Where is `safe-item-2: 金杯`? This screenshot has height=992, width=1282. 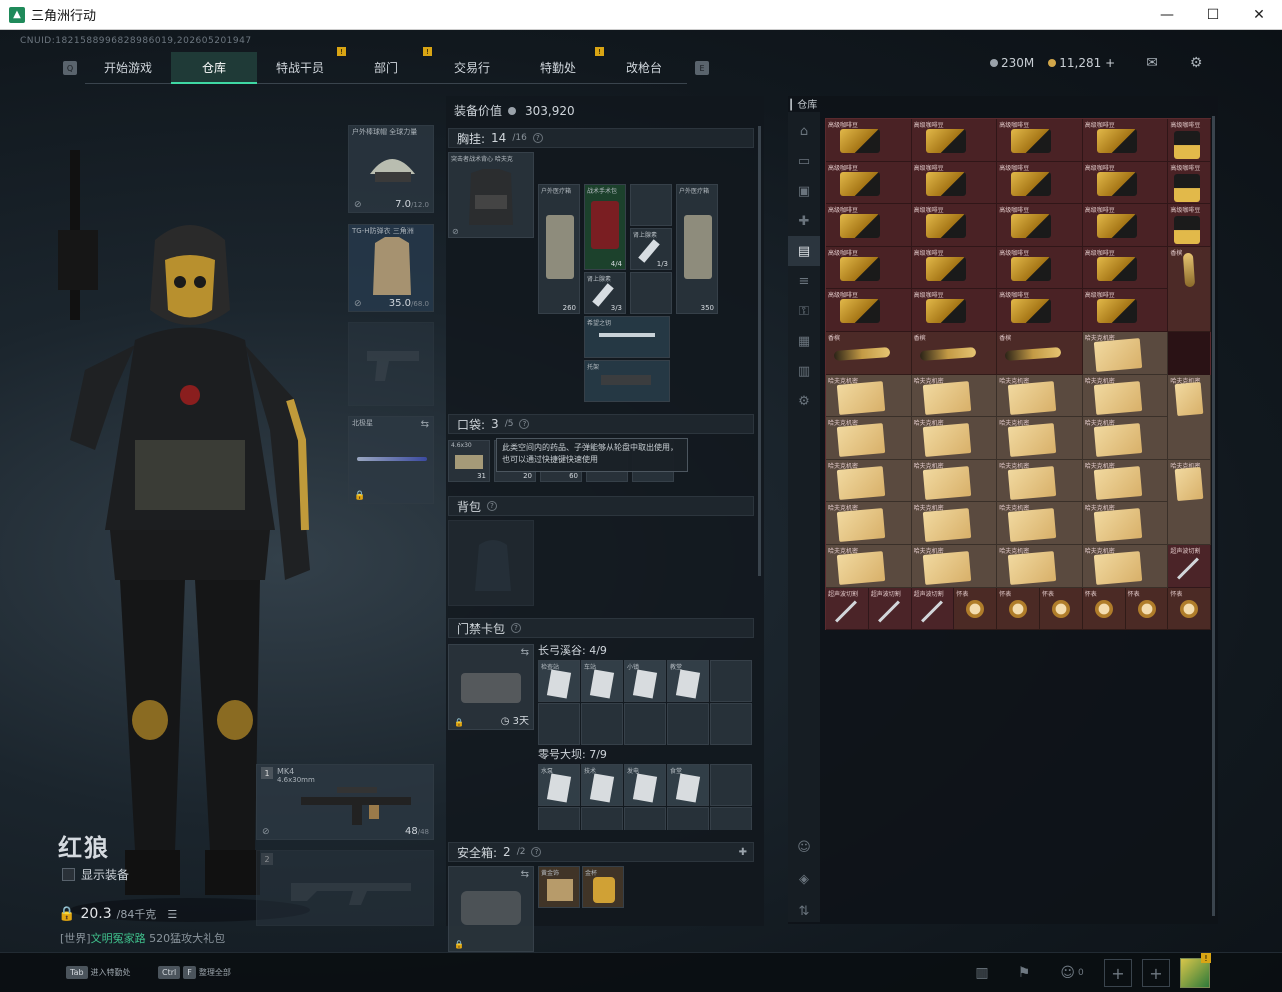 safe-item-2: 金杯 is located at coordinates (603, 887).